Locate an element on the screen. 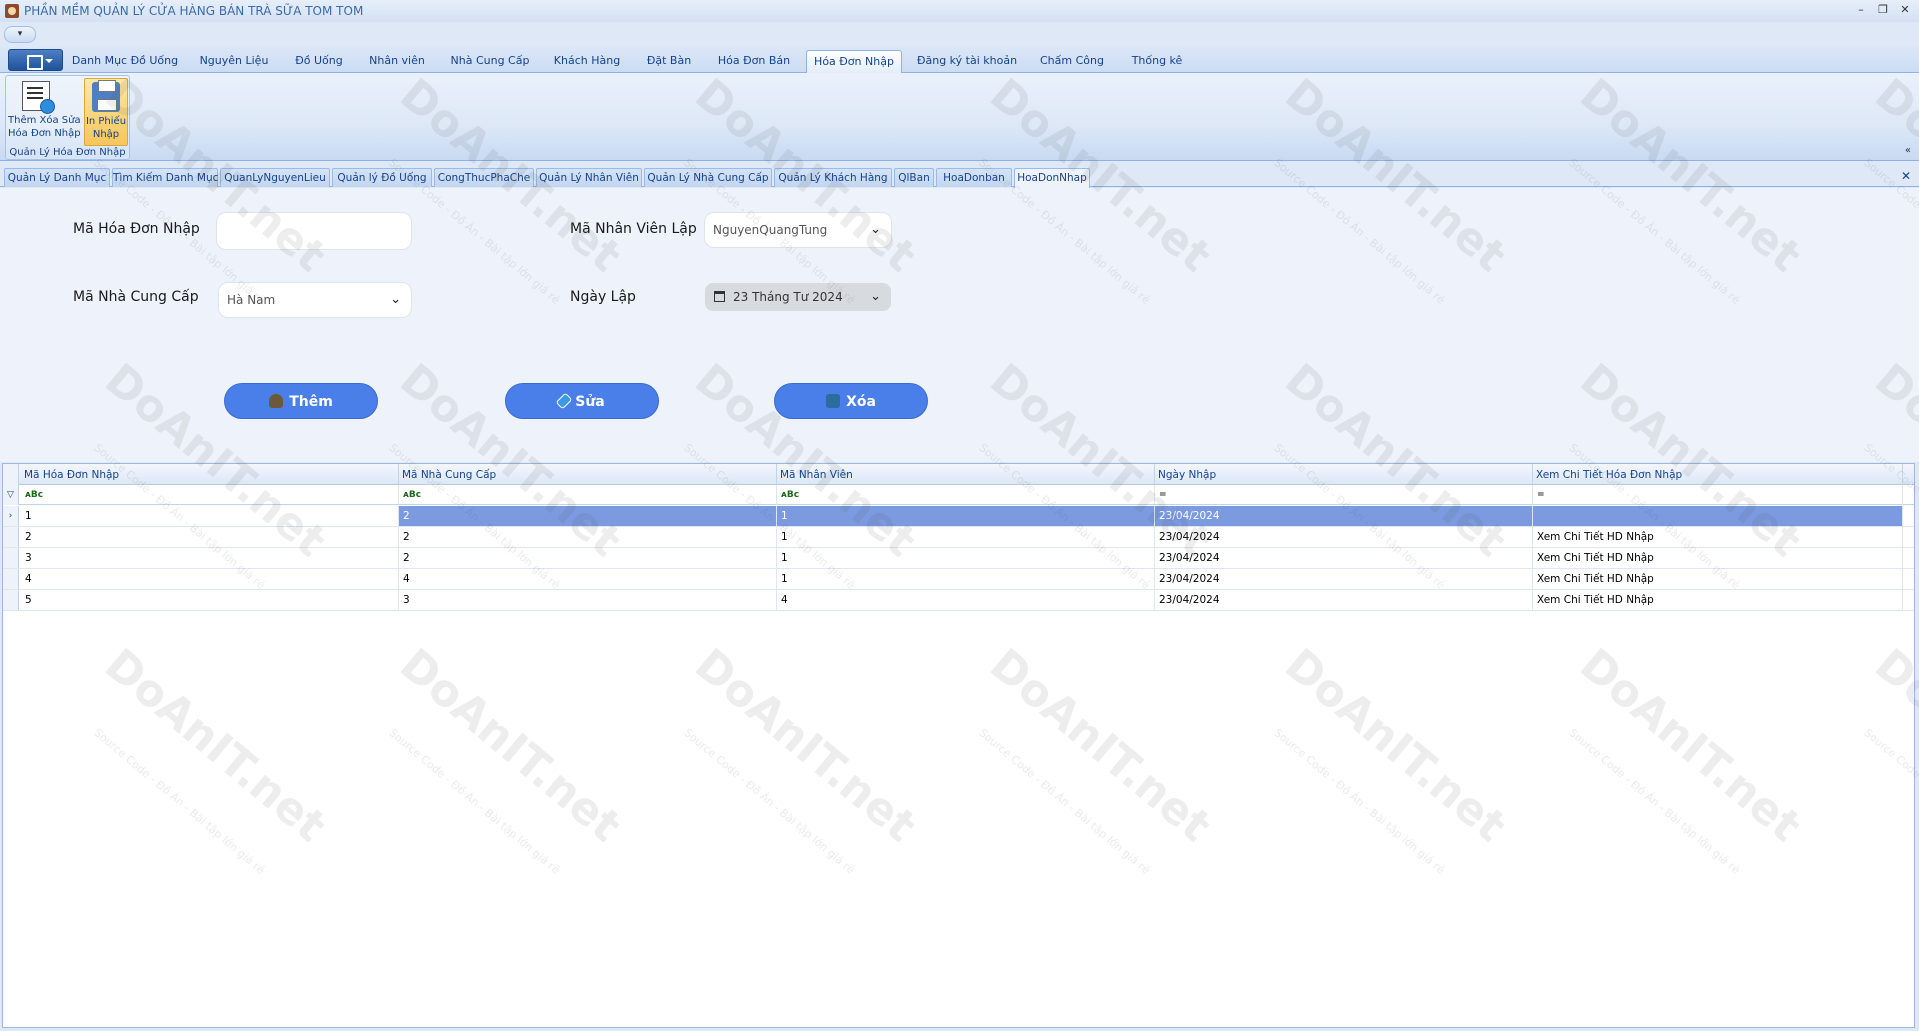  table-row: 2 2 1 23/04/2024 Xem Chi Tiết HD Nhập is located at coordinates (958, 537).